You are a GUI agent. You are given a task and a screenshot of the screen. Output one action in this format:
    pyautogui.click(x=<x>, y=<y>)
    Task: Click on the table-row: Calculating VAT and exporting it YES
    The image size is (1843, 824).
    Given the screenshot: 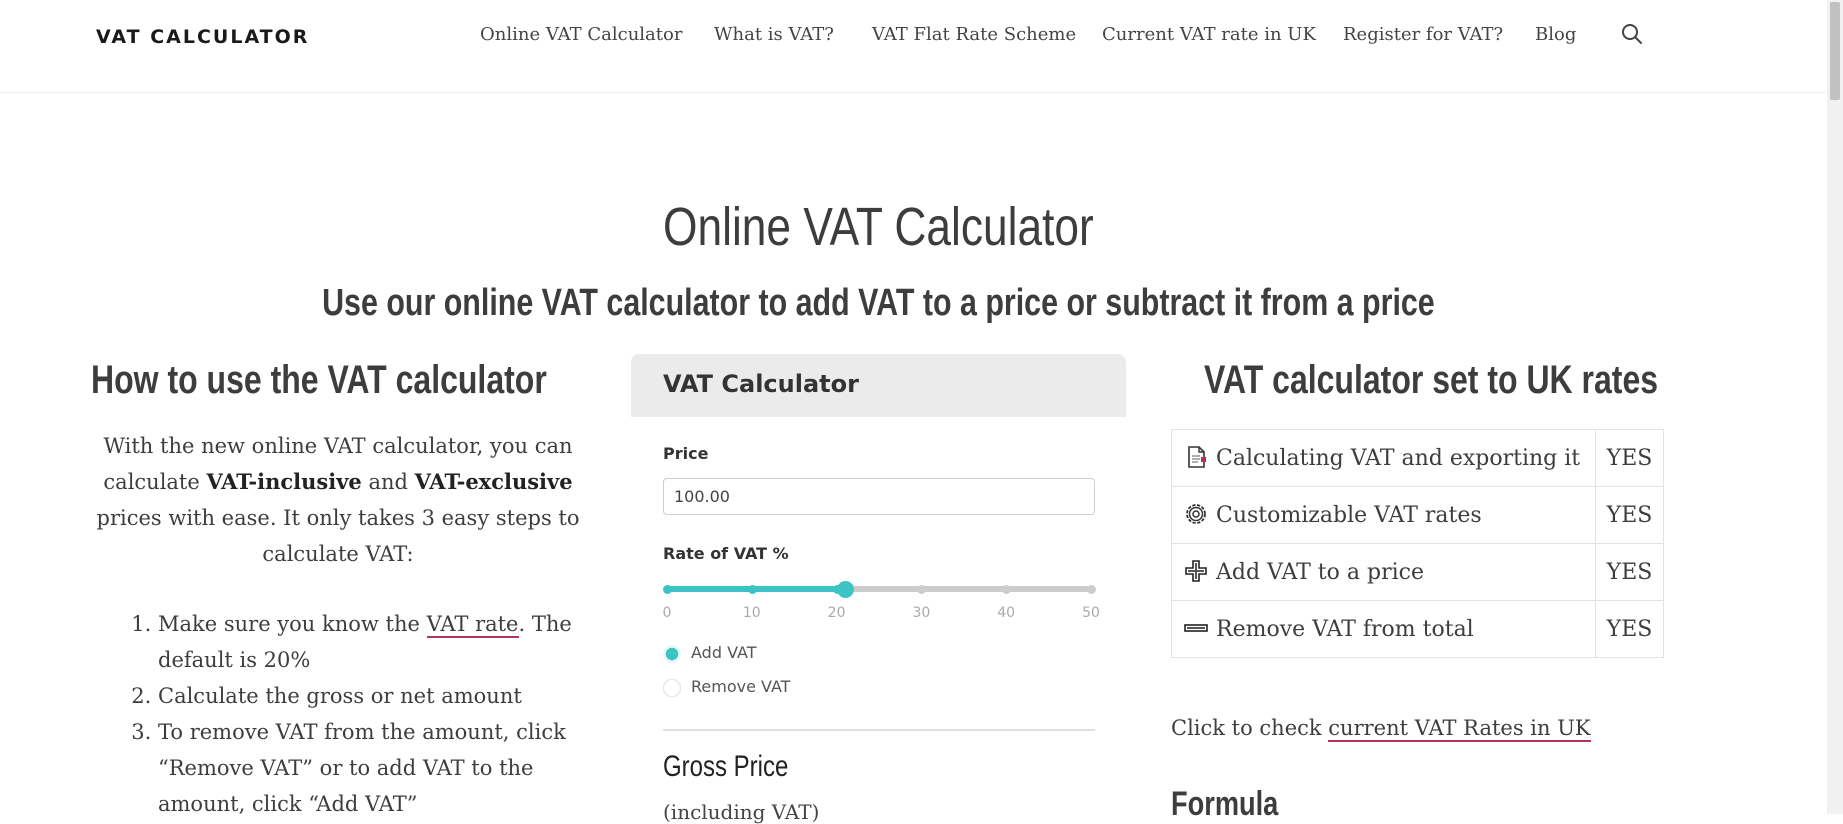 What is the action you would take?
    pyautogui.click(x=1417, y=458)
    